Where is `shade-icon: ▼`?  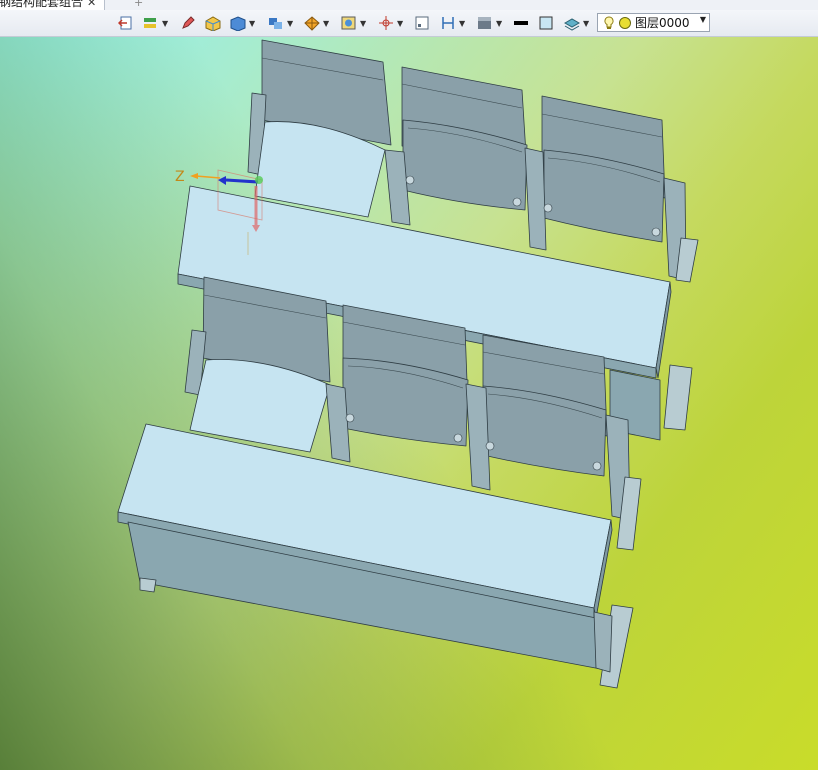
shade-icon: ▼ is located at coordinates (489, 23).